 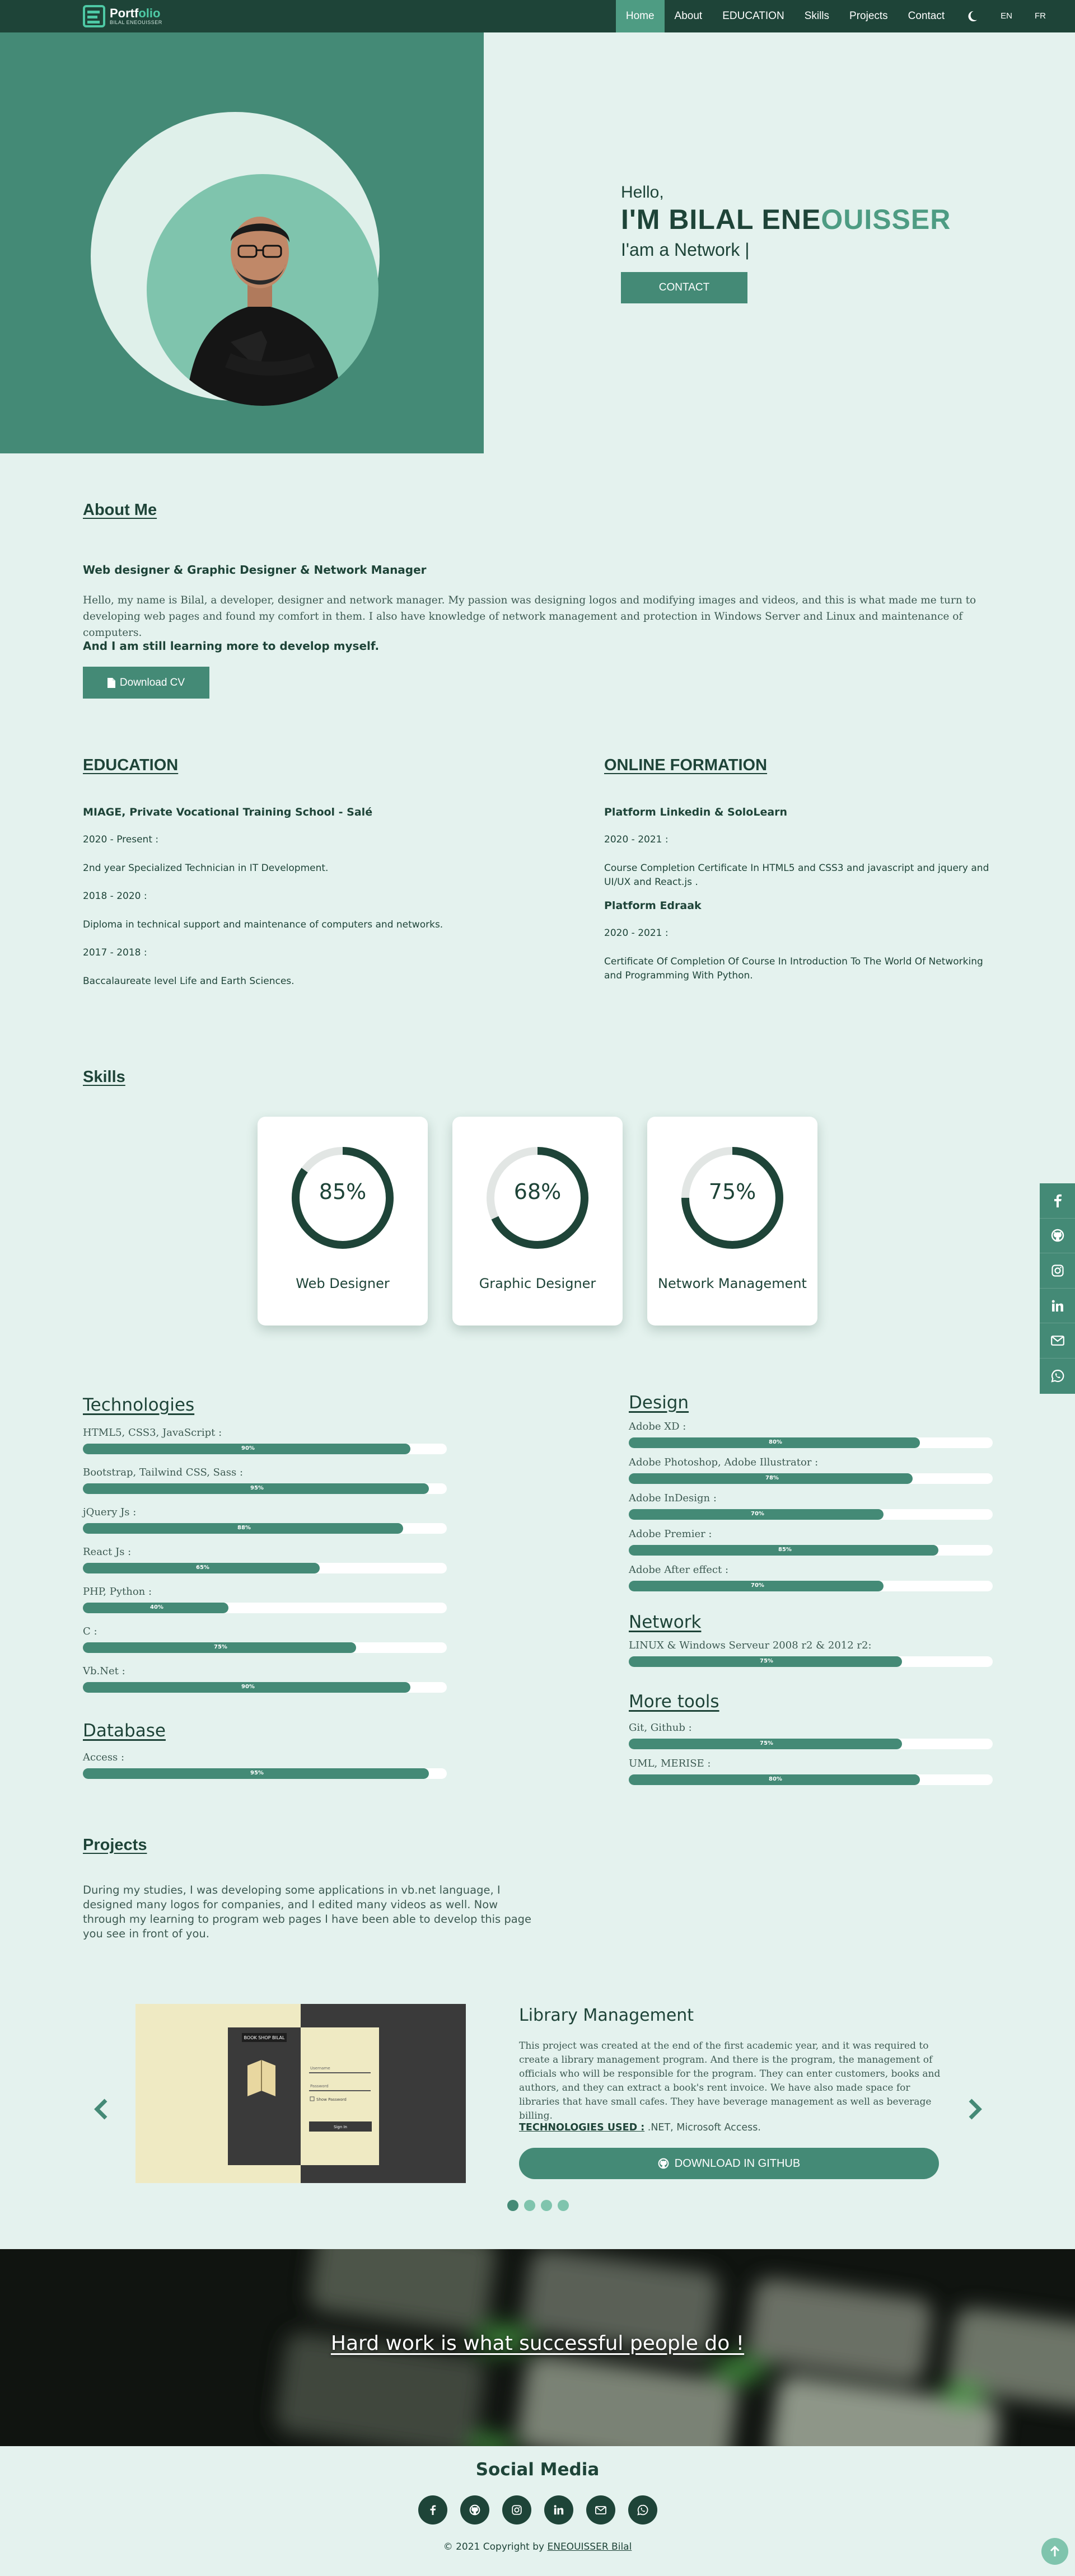 I want to click on carousel-prev-icon, so click(x=100, y=2110).